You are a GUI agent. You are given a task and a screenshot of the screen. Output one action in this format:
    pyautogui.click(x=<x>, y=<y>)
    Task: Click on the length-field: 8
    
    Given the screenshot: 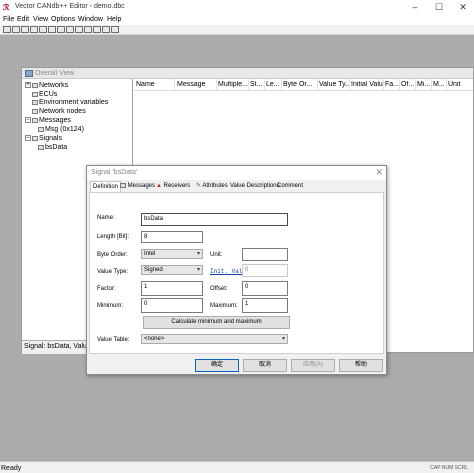 What is the action you would take?
    pyautogui.click(x=172, y=237)
    